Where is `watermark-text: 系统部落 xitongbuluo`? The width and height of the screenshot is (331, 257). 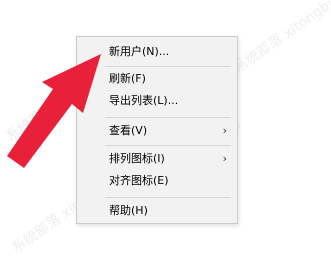
watermark-text: 系统部落 xitongbuluo is located at coordinates (280, 38).